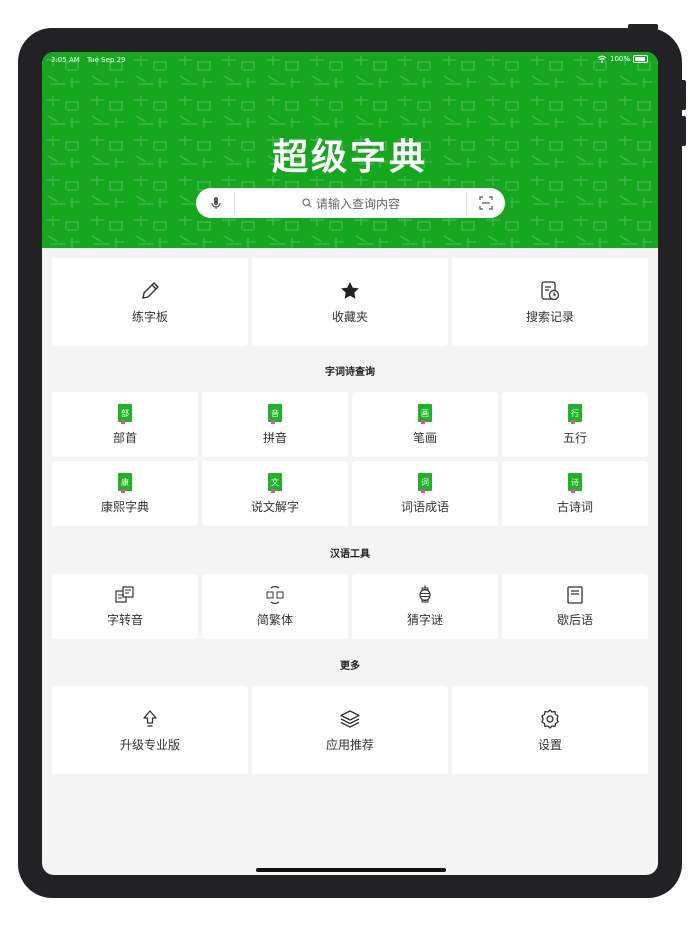  What do you see at coordinates (106, 60) in the screenshot?
I see `status-date: Tue Sep 29` at bounding box center [106, 60].